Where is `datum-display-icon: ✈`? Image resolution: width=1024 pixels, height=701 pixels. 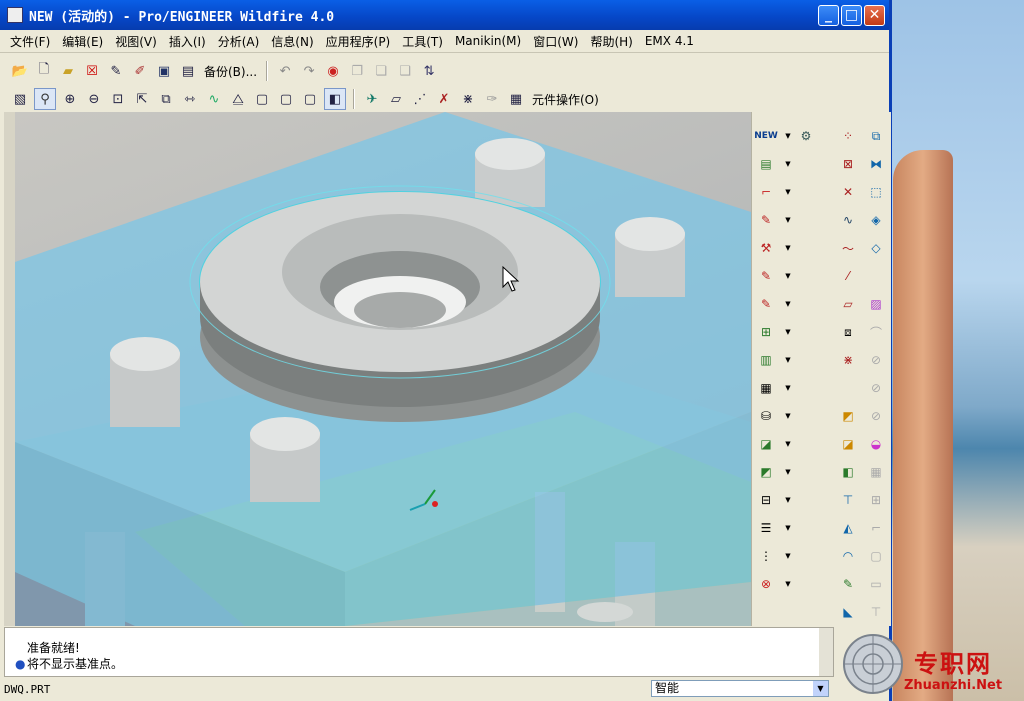
datum-display-icon: ✈ is located at coordinates (372, 99).